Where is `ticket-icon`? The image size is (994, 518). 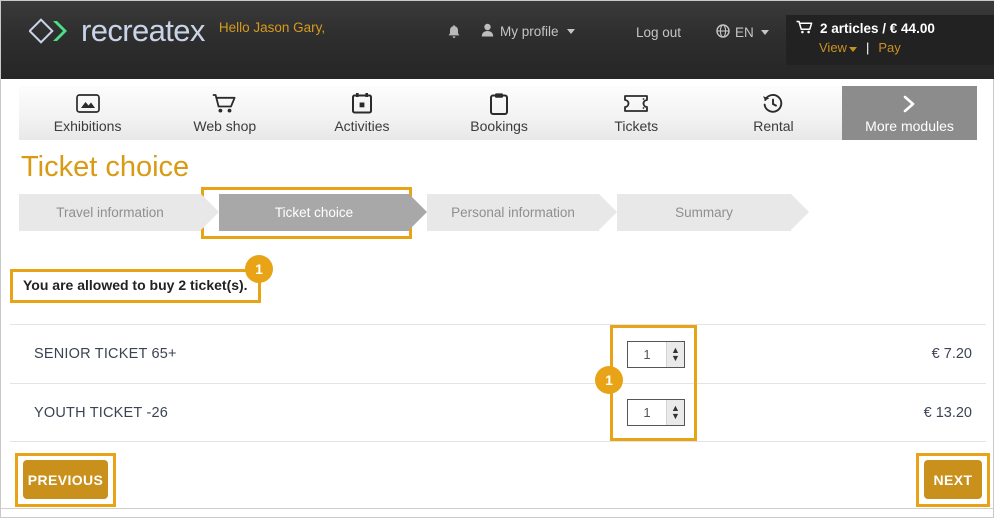 ticket-icon is located at coordinates (636, 104).